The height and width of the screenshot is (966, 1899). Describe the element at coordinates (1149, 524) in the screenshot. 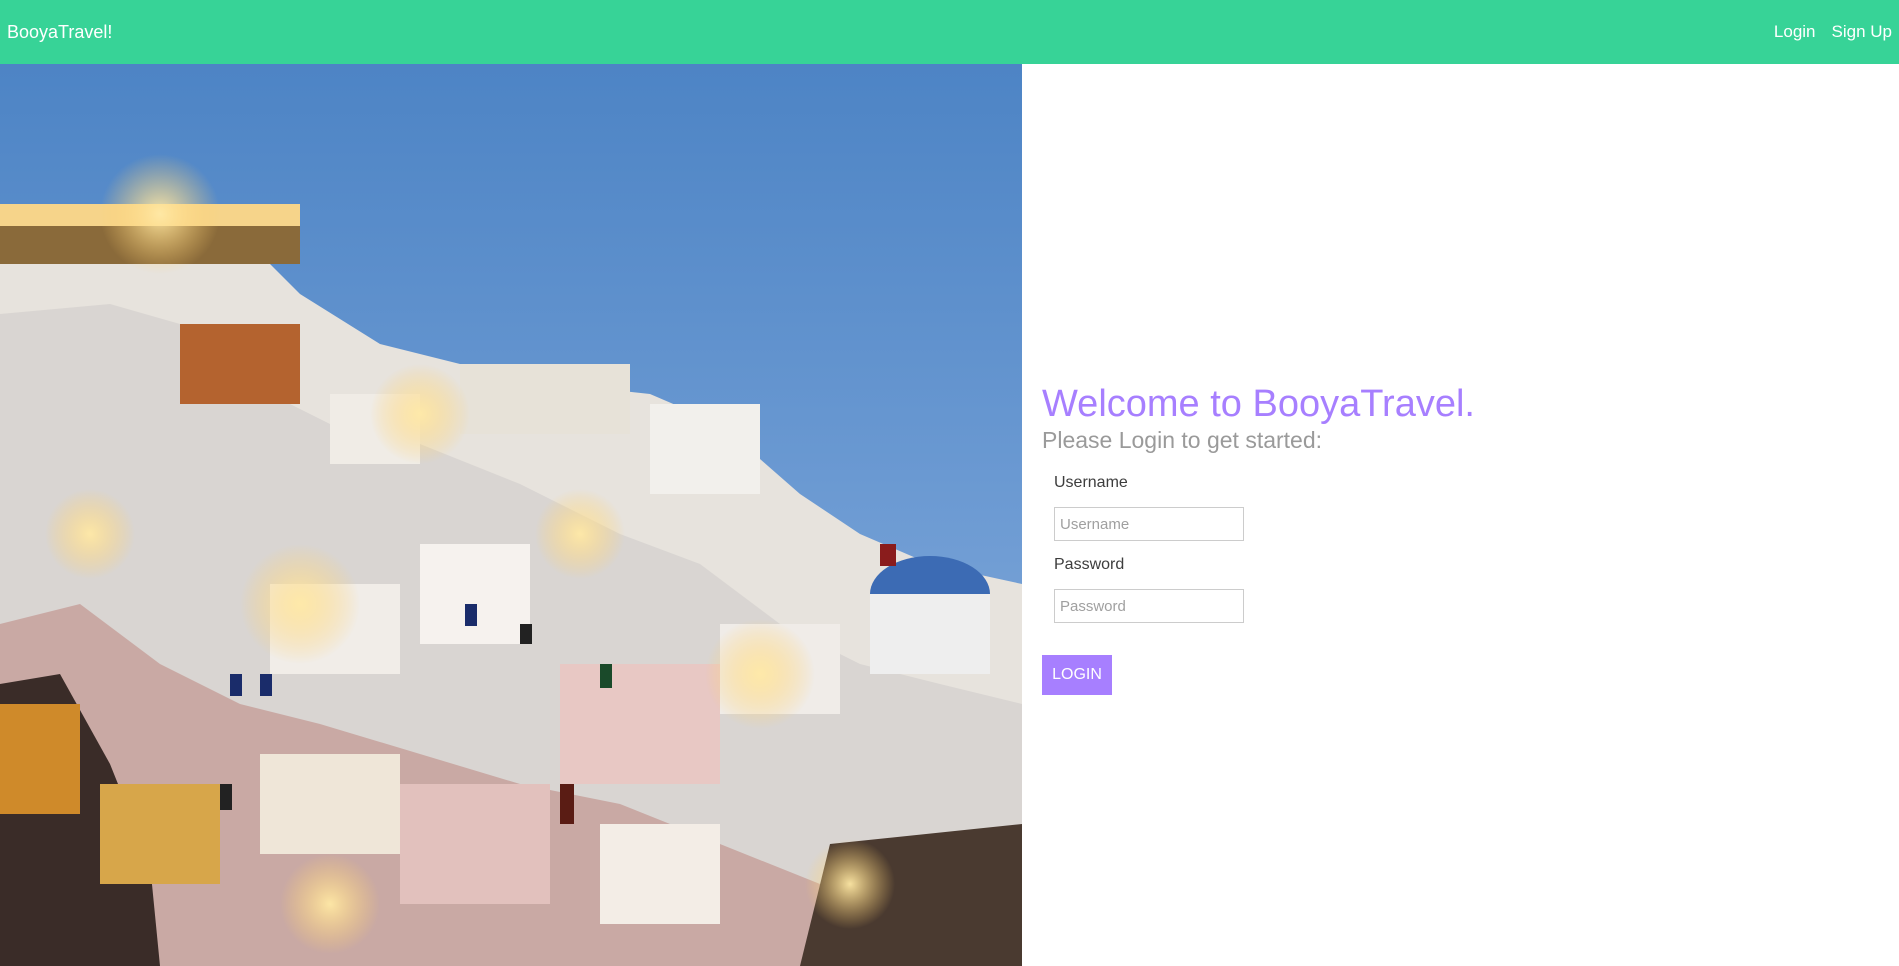

I see `username-input` at that location.